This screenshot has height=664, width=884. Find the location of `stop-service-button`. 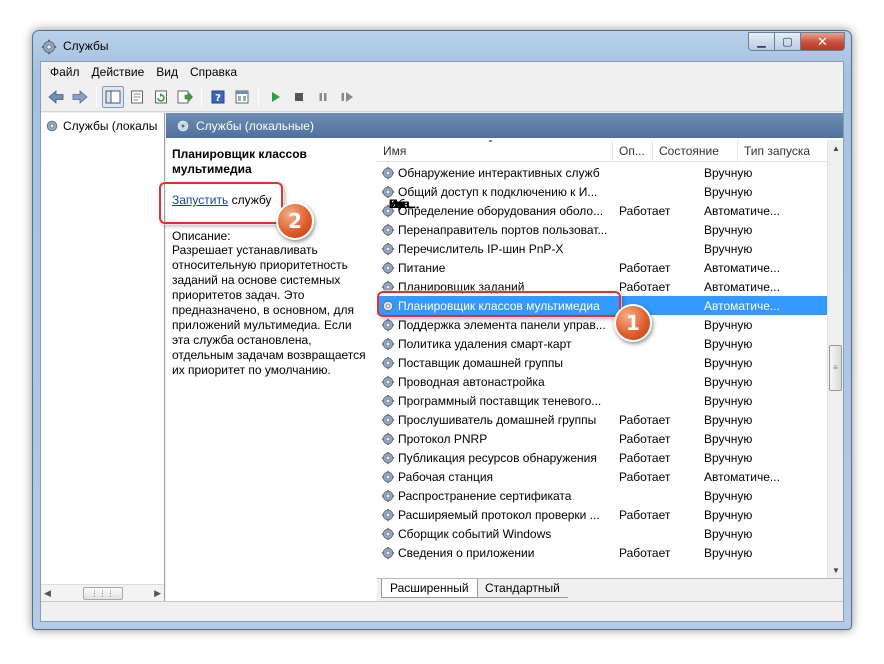

stop-service-button is located at coordinates (299, 97).